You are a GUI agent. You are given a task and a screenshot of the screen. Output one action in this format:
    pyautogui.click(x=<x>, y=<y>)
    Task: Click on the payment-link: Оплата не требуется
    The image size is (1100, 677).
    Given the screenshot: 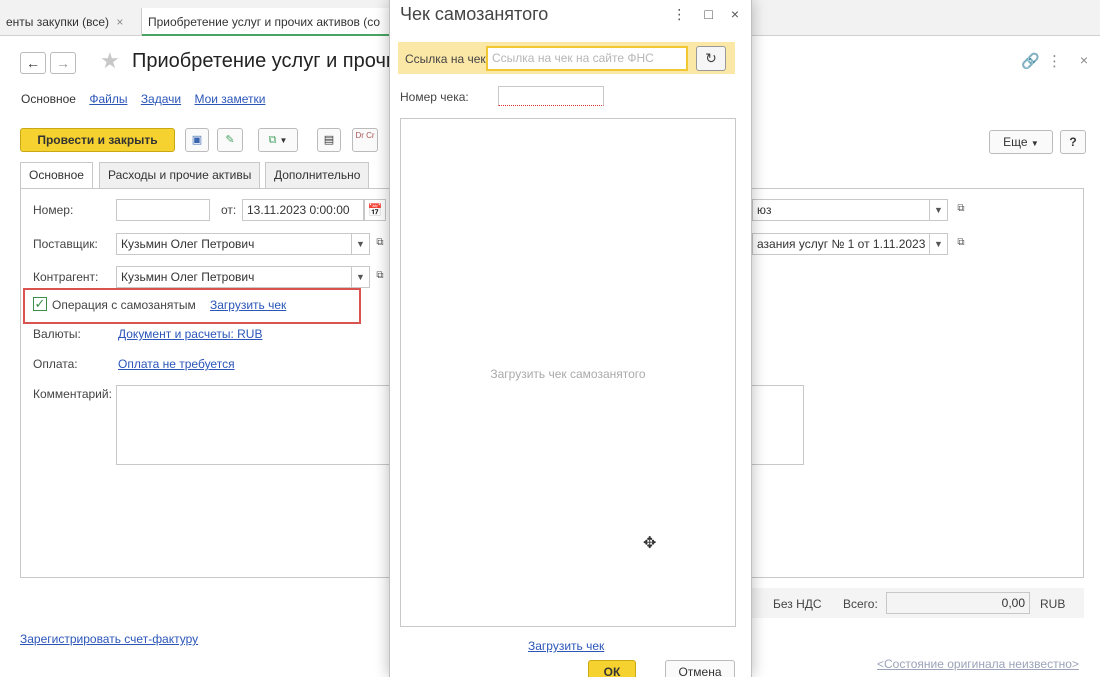 What is the action you would take?
    pyautogui.click(x=176, y=364)
    